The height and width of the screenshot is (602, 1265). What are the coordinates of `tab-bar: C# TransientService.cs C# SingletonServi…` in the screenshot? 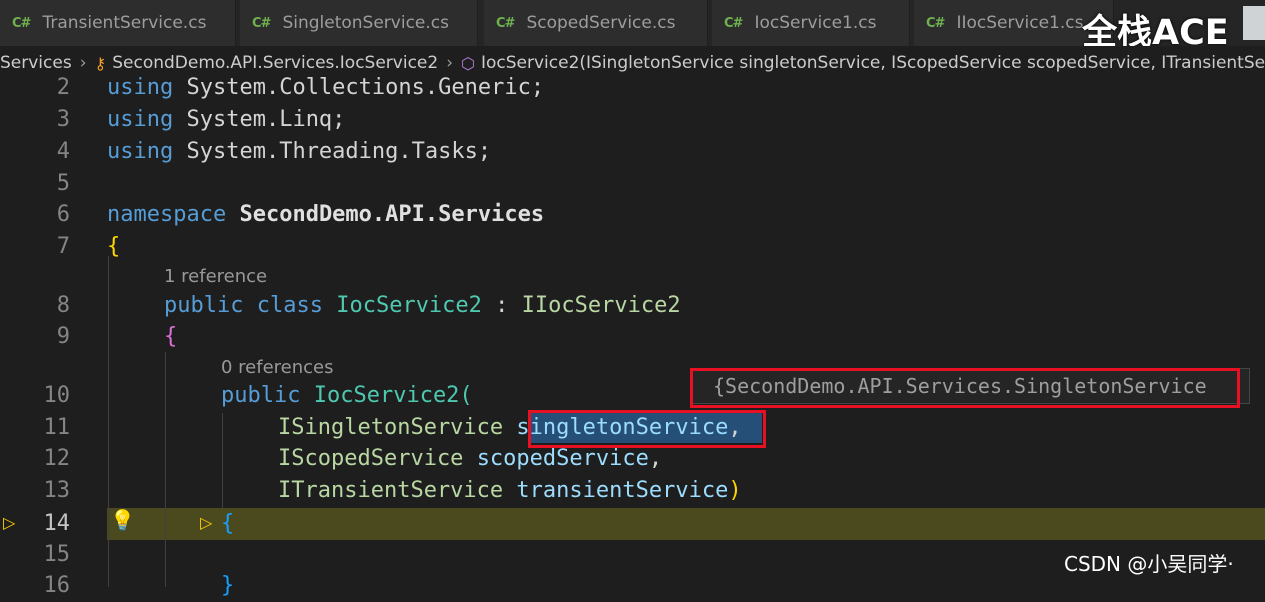 It's located at (632, 26).